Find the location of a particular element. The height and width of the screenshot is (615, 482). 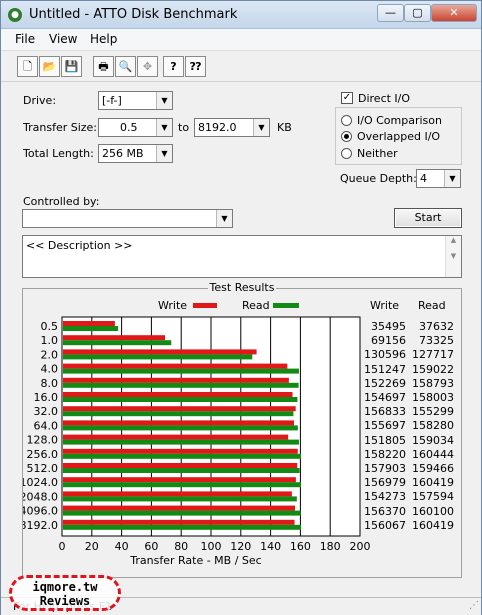

queue-depth-value: 4 is located at coordinates (423, 178).